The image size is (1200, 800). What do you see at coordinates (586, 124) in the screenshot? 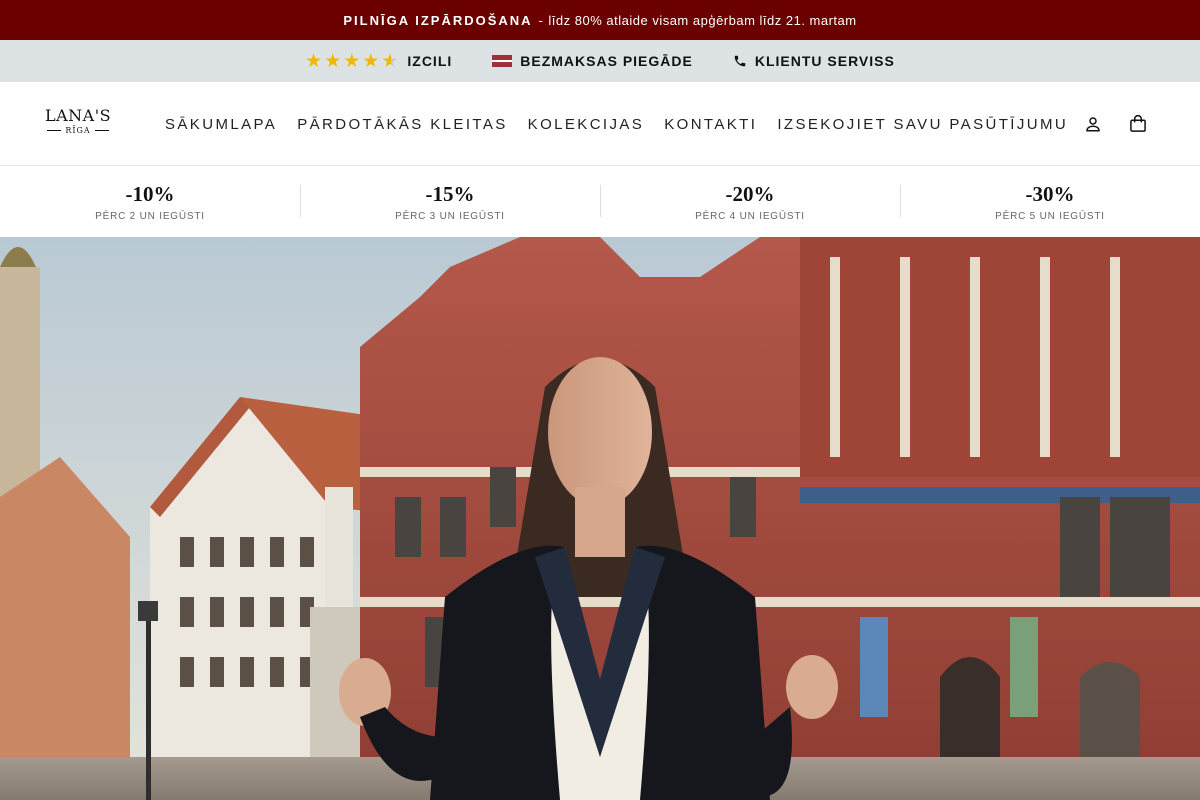
I see `nav-item-collections: KOLEKCIJAS` at bounding box center [586, 124].